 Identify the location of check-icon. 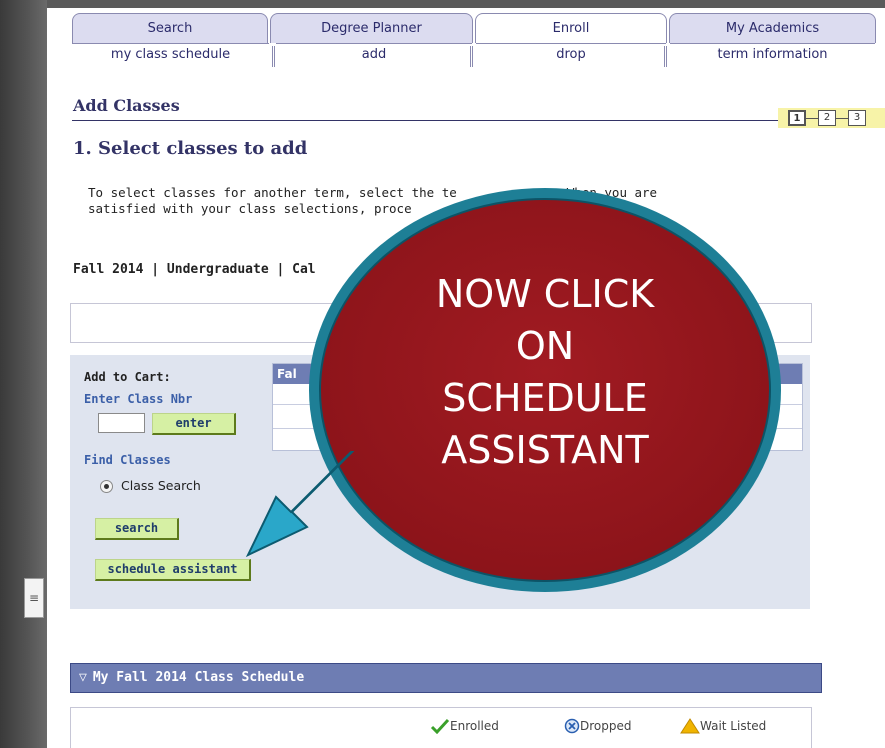
(440, 726).